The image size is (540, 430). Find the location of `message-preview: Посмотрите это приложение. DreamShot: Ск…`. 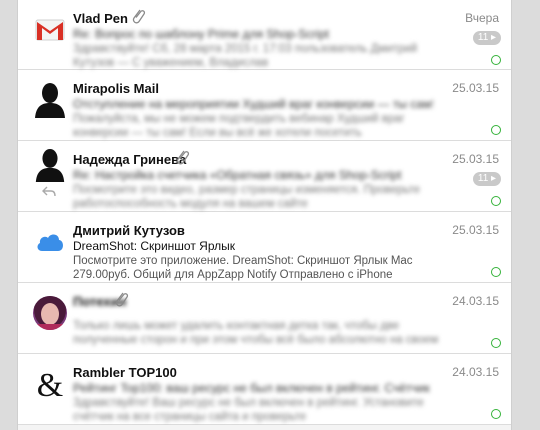

message-preview: Посмотрите это приложение. DreamShot: Ск… is located at coordinates (243, 268).